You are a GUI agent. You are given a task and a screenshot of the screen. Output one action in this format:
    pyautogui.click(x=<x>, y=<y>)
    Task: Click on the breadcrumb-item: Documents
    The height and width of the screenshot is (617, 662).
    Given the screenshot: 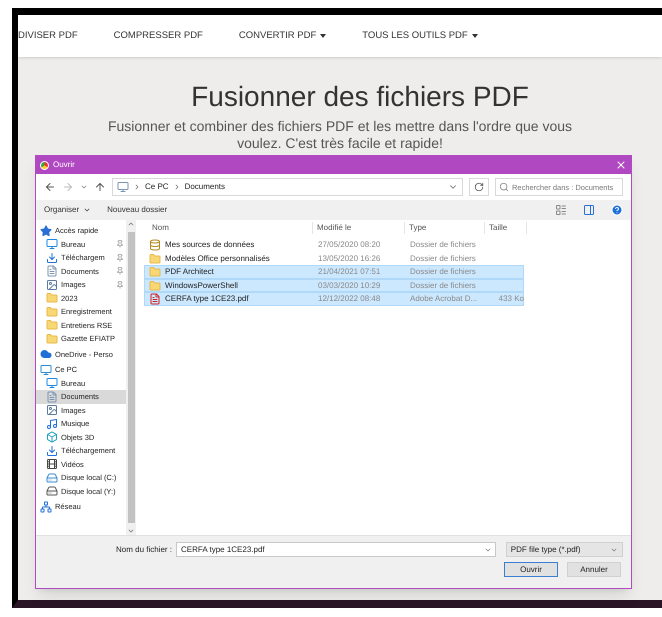 What is the action you would take?
    pyautogui.click(x=205, y=187)
    